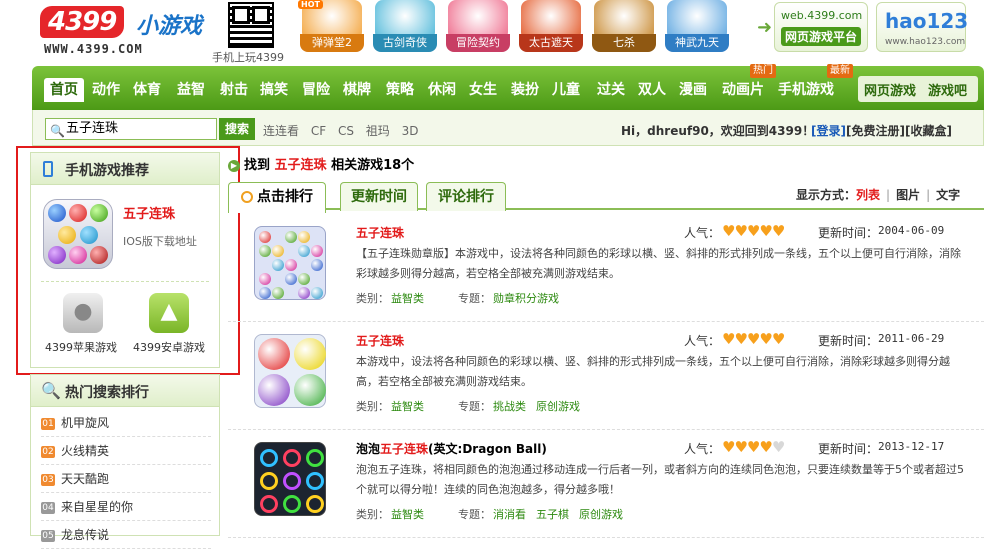 The width and height of the screenshot is (1000, 549). Describe the element at coordinates (331, 28) in the screenshot. I see `featured-game-1: HOT 弹弹堂2` at that location.